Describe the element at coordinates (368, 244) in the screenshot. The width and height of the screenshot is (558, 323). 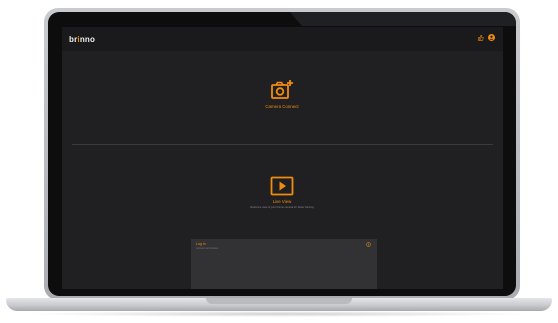
I see `info-icon` at that location.